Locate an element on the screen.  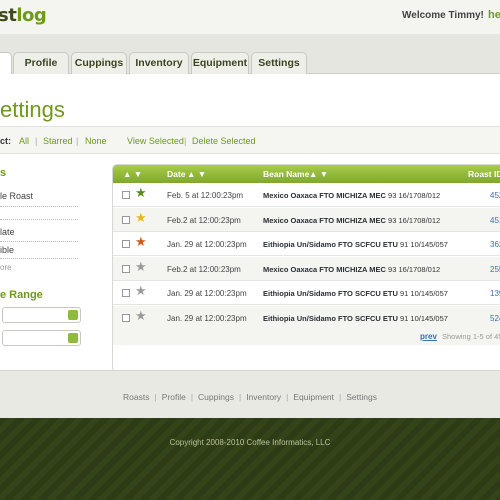
sidebar-item-visible: ible is located at coordinates (7, 250).